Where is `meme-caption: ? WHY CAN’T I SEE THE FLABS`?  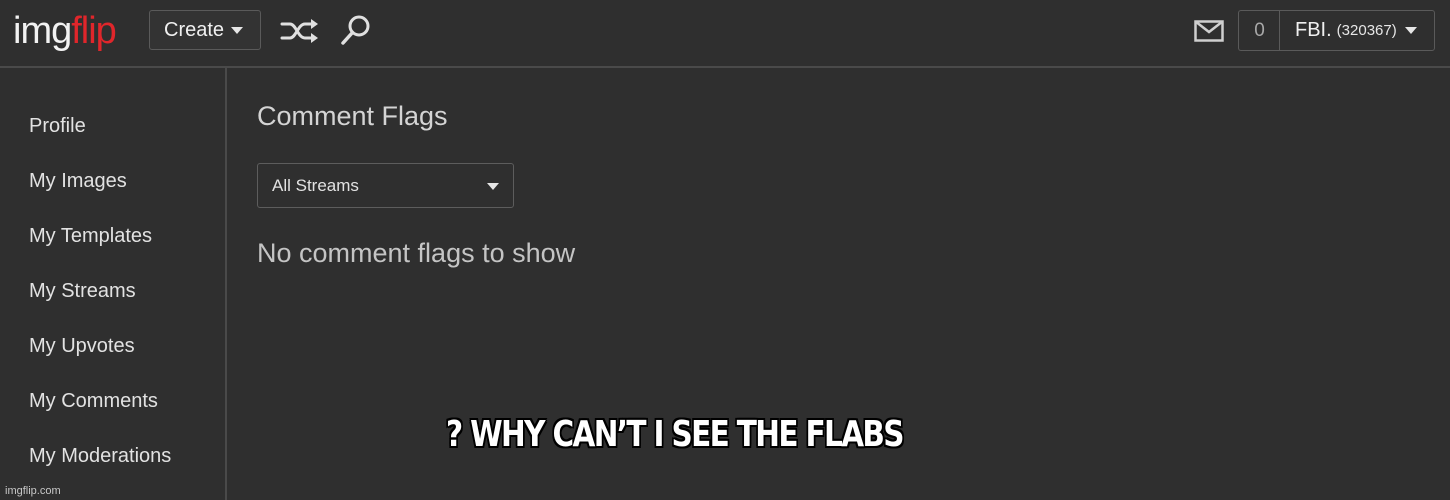
meme-caption: ? WHY CAN’T I SEE THE FLABS is located at coordinates (675, 434).